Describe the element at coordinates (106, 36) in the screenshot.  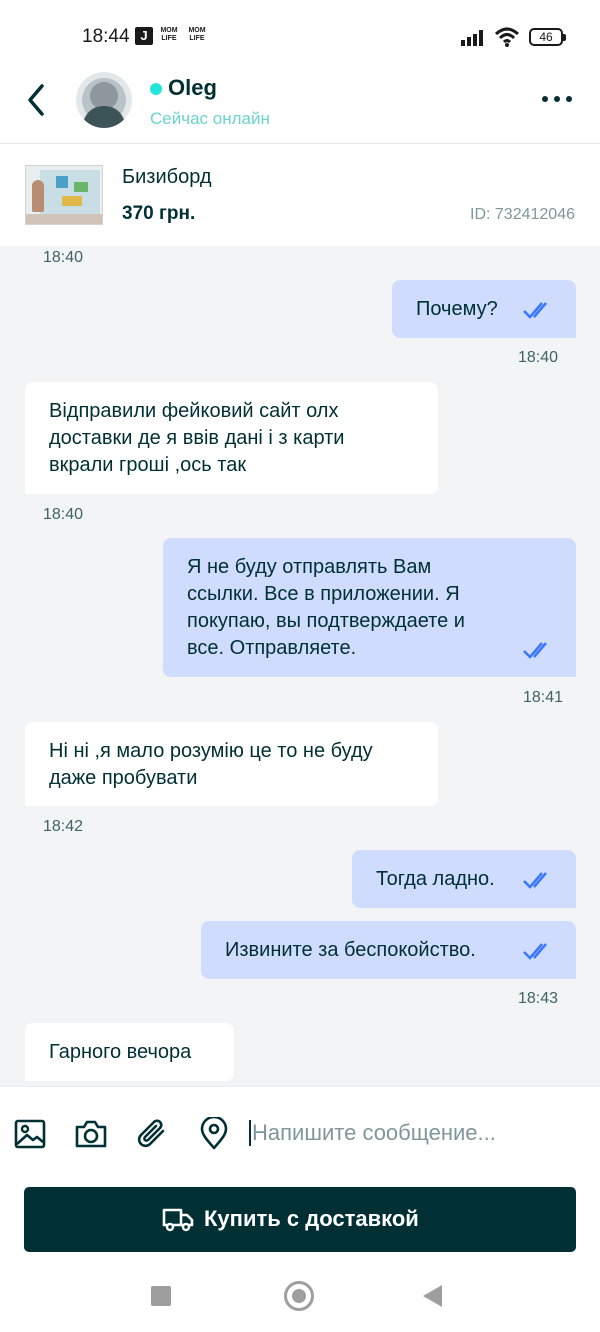
I see `status-time: 18:44` at that location.